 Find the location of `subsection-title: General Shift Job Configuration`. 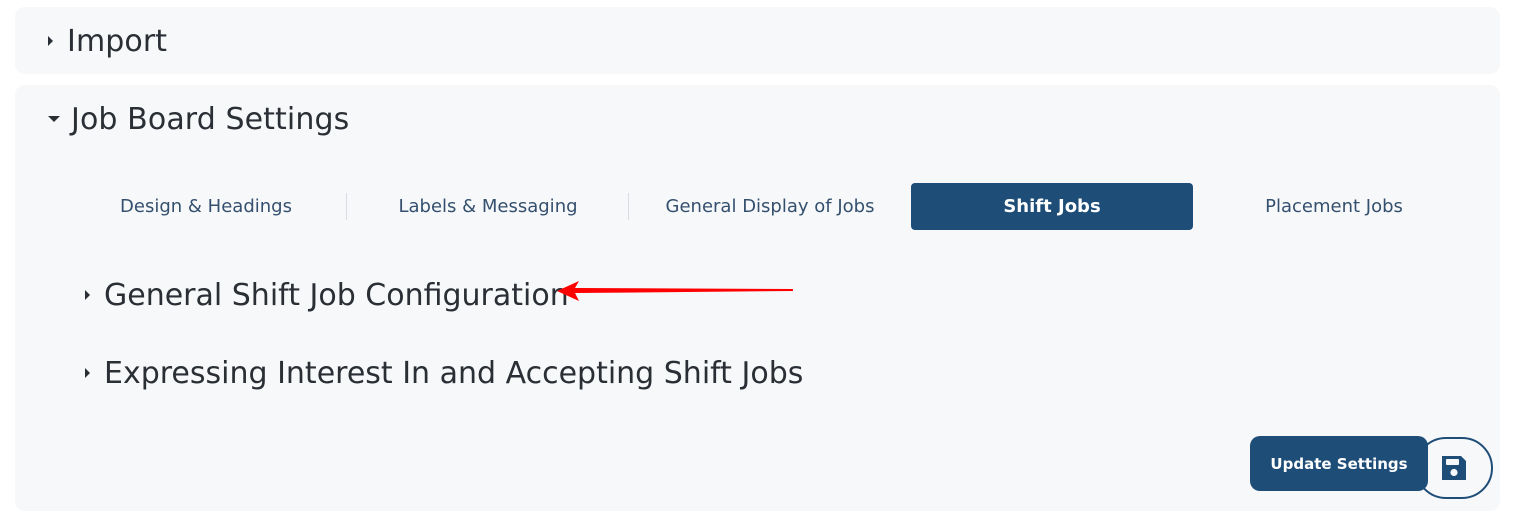

subsection-title: General Shift Job Configuration is located at coordinates (336, 295).